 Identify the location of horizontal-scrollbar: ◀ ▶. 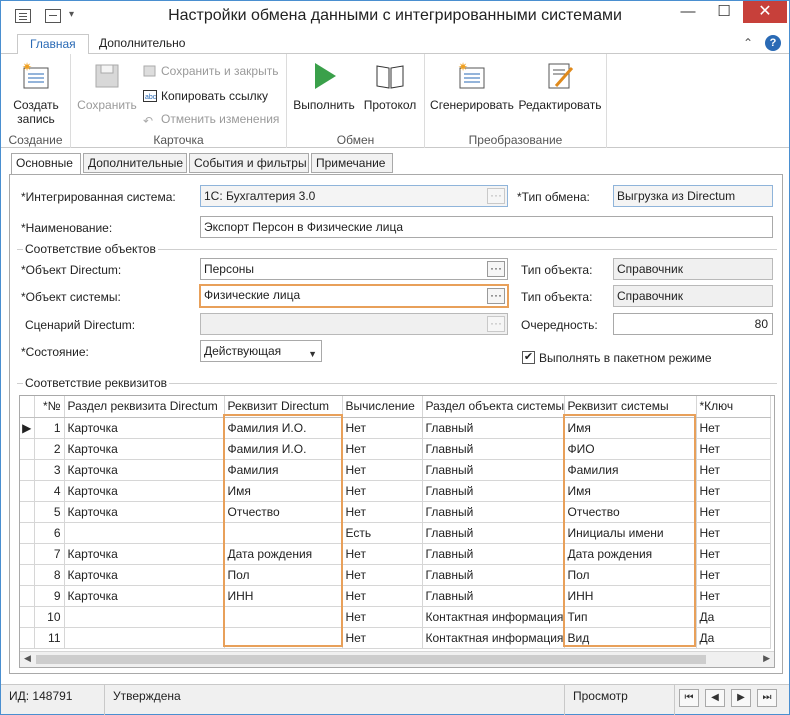
(397, 659).